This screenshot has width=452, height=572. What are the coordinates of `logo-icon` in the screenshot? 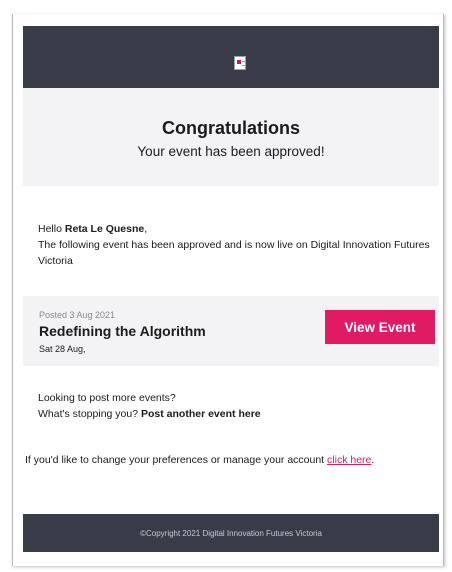 It's located at (240, 63).